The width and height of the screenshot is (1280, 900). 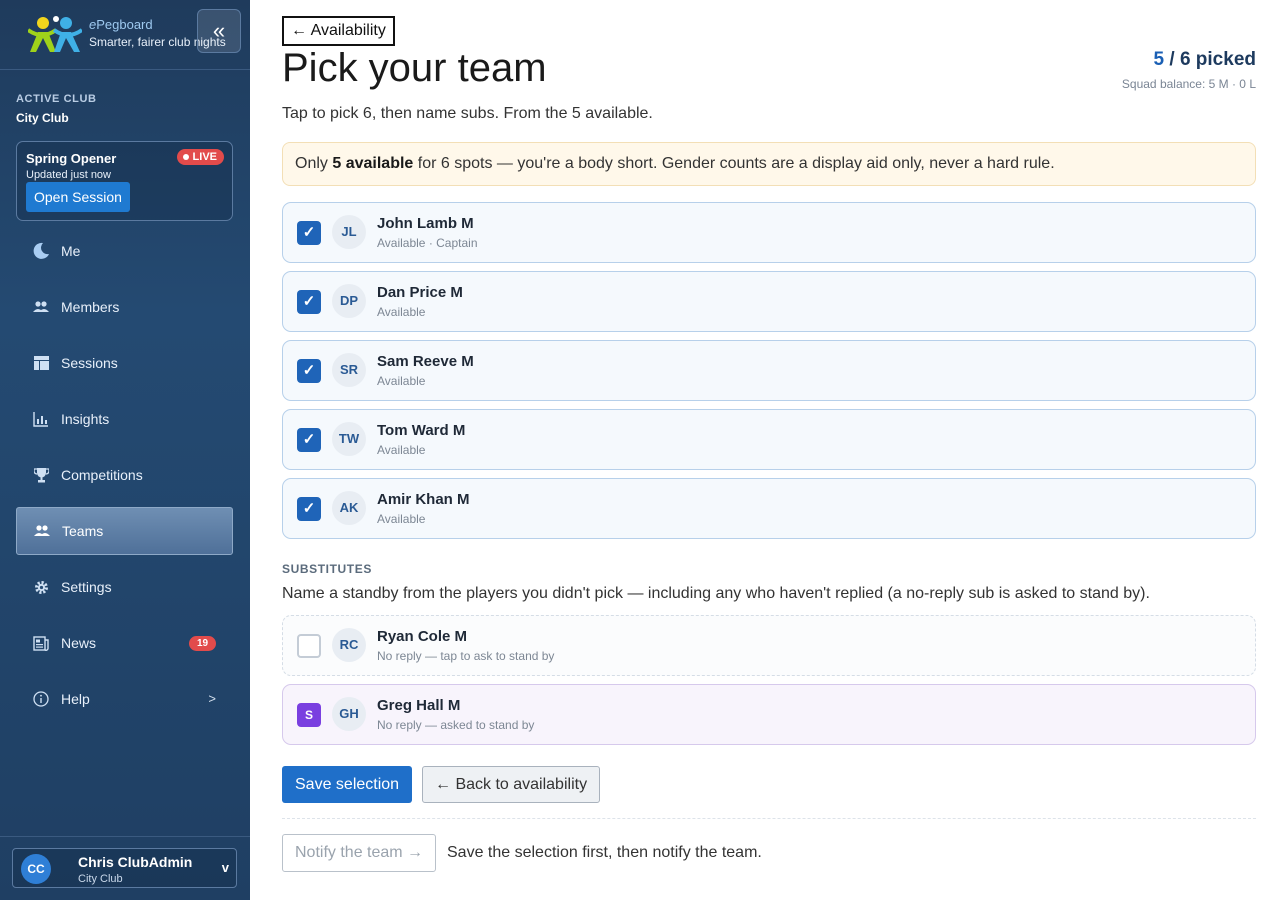 What do you see at coordinates (349, 645) in the screenshot?
I see `player-avatar: RC` at bounding box center [349, 645].